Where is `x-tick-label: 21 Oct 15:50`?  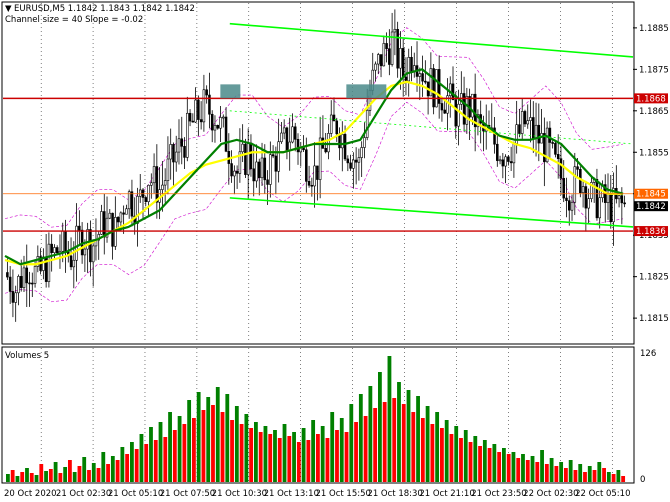
x-tick-label: 21 Oct 15:50 is located at coordinates (343, 494).